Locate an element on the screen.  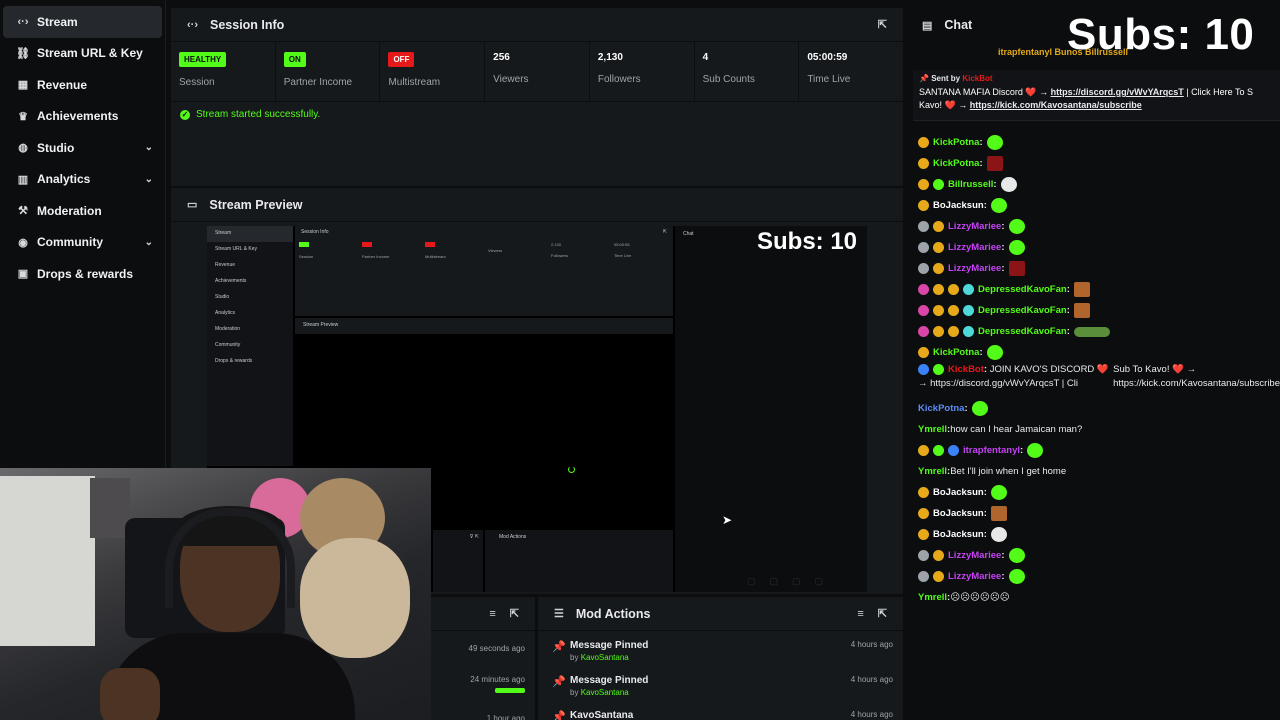
subscribe-link: https://kick.com/Kavosantana/subscribe is located at coordinates (1056, 105).